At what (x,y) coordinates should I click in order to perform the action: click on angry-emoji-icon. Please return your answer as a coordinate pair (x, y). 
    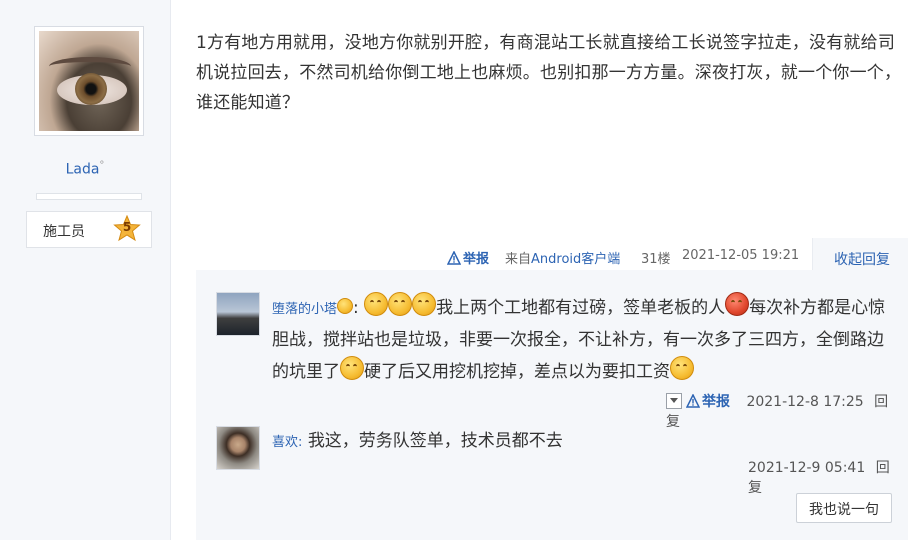
    Looking at the image, I should click on (737, 304).